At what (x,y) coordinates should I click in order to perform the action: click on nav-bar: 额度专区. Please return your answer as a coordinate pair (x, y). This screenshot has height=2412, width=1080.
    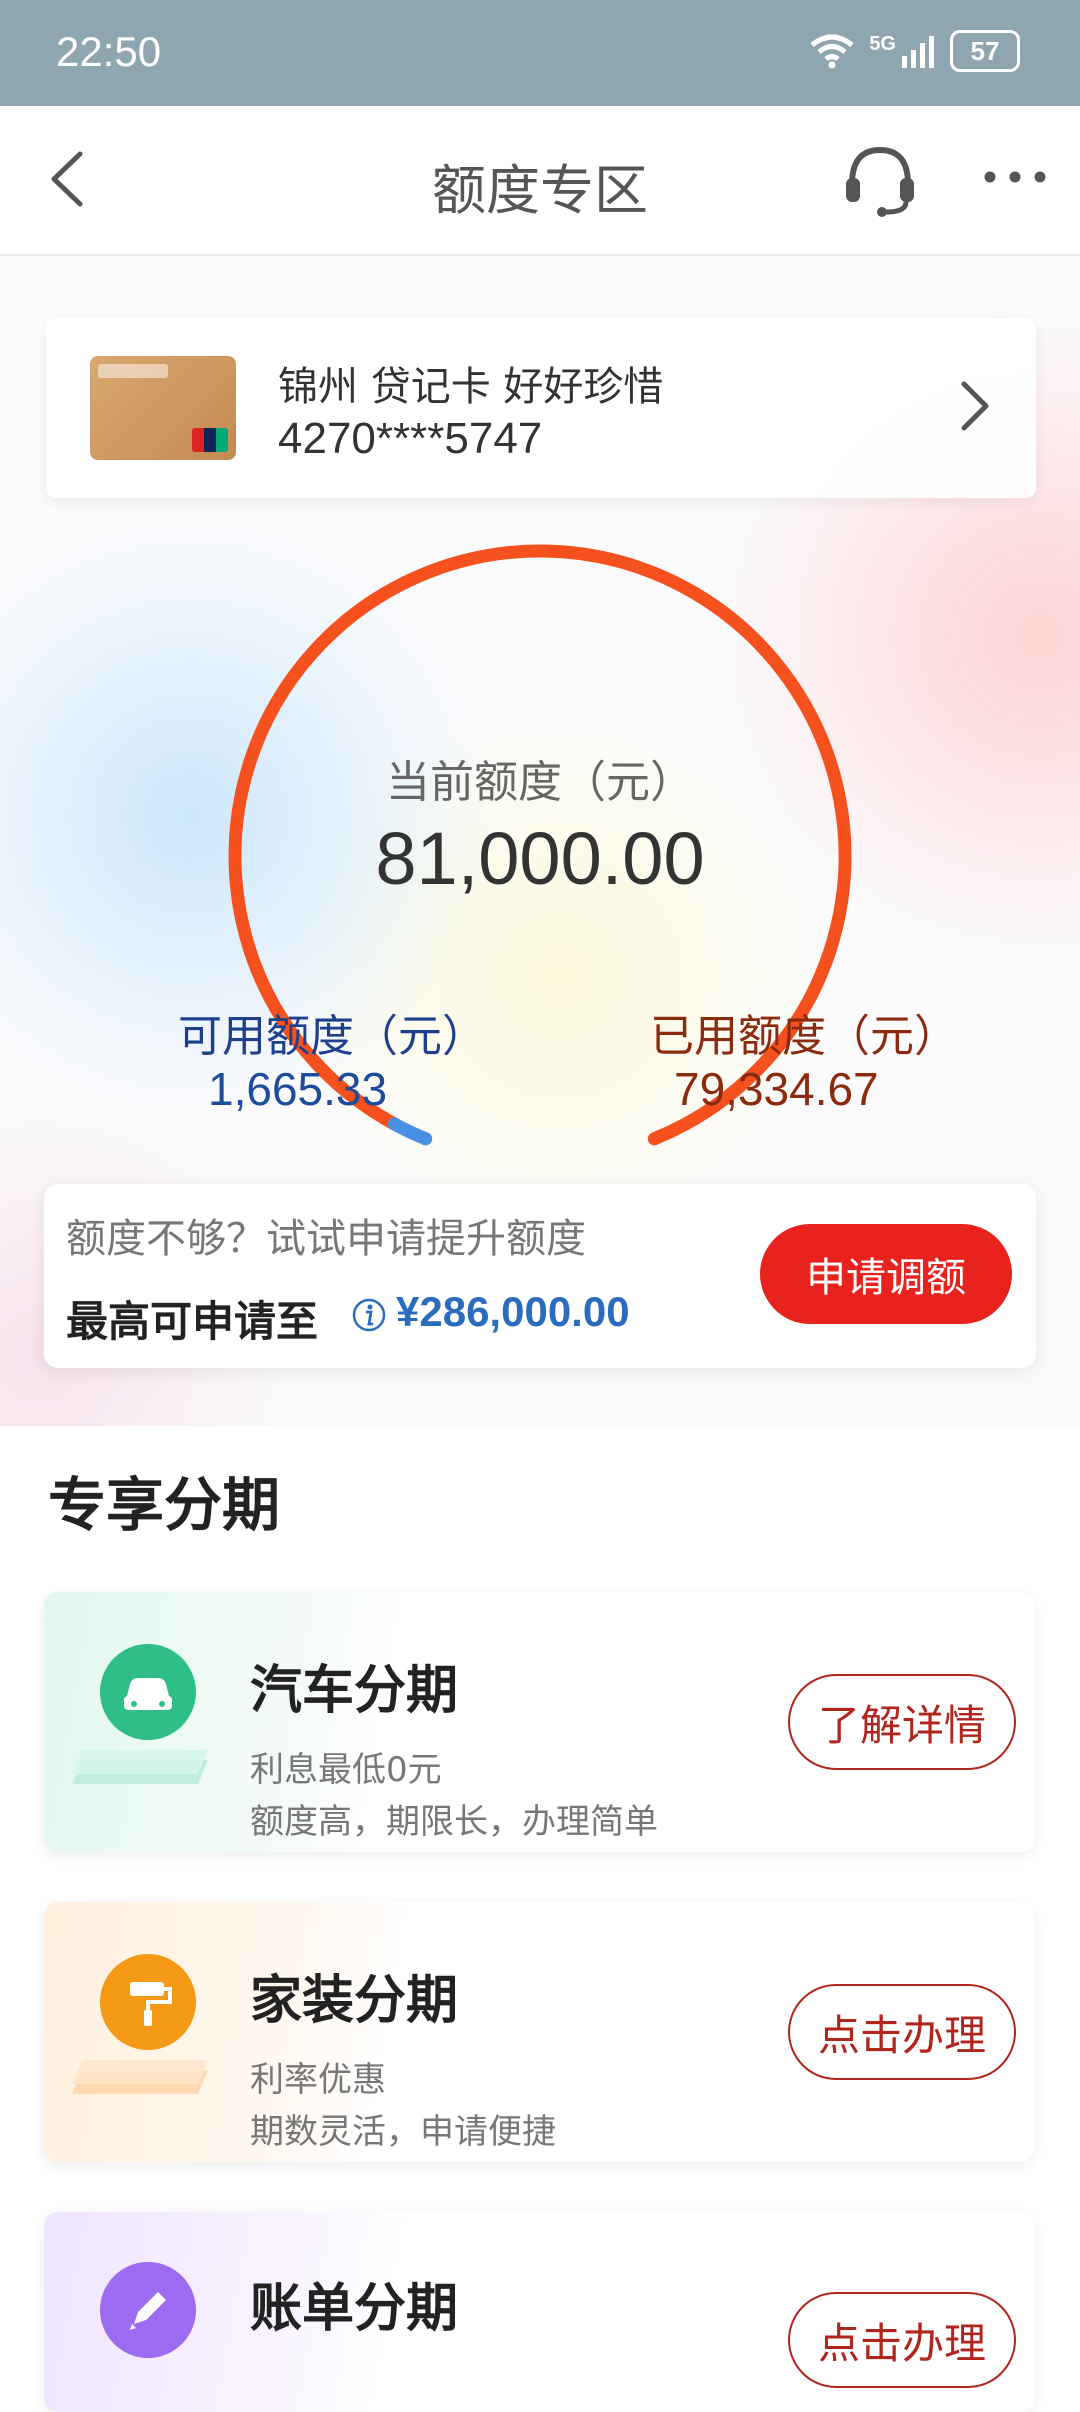
    Looking at the image, I should click on (540, 181).